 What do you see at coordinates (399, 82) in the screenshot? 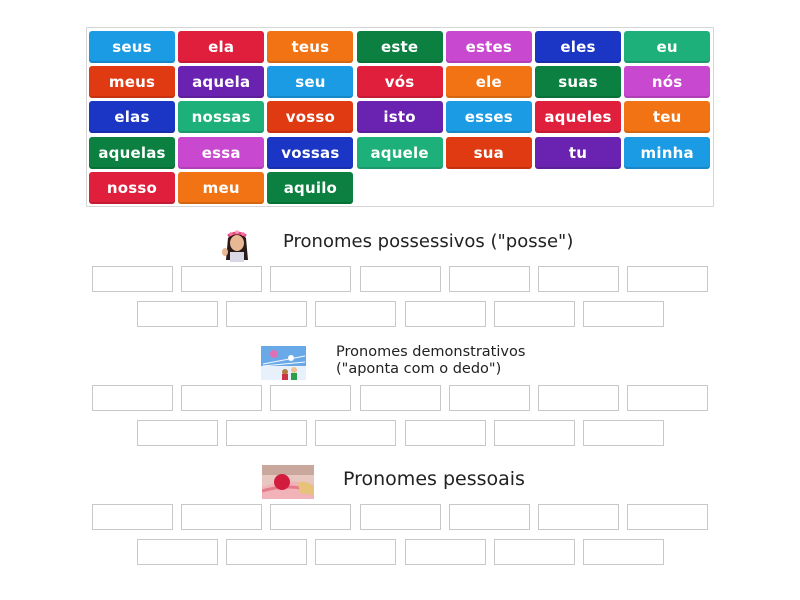
I see `word-tile: vós` at bounding box center [399, 82].